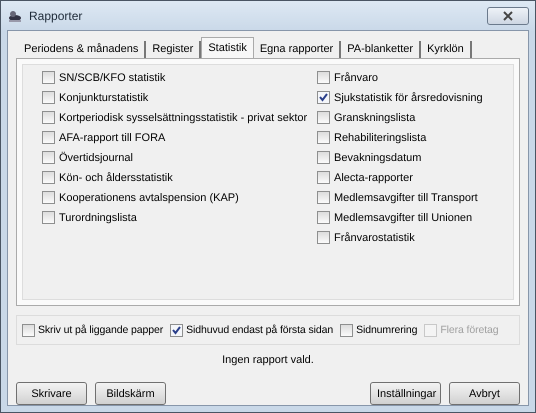  What do you see at coordinates (400, 97) in the screenshot?
I see `report-checkbox: Sjukstatistik för årsredovisning` at bounding box center [400, 97].